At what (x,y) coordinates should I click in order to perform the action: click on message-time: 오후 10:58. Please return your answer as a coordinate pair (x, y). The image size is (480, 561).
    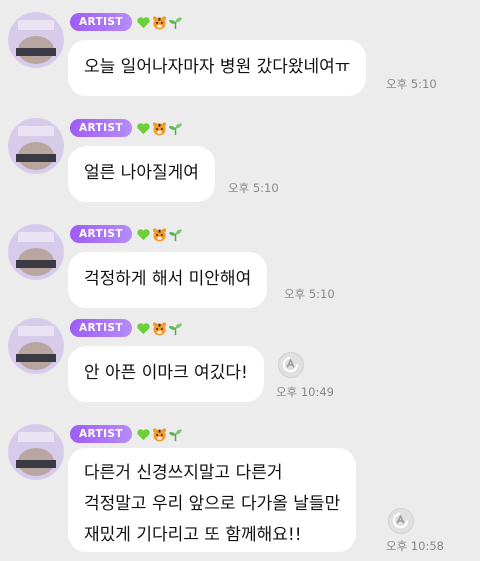
    Looking at the image, I should click on (415, 546).